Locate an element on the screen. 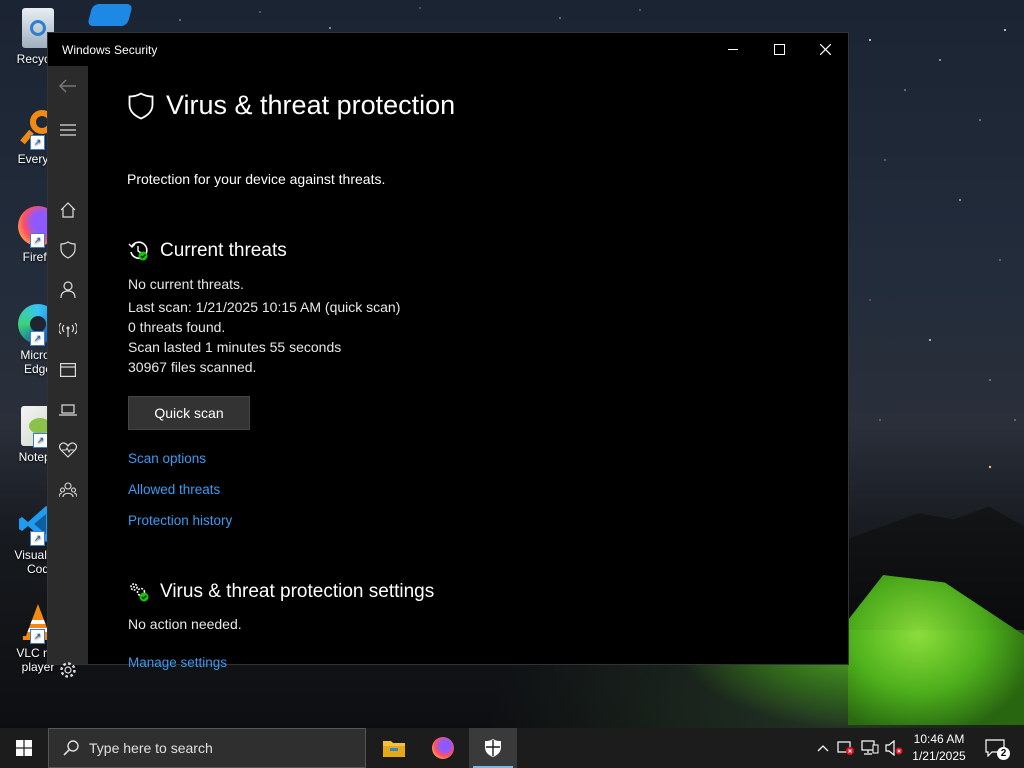  scan-history-check-icon is located at coordinates (138, 251).